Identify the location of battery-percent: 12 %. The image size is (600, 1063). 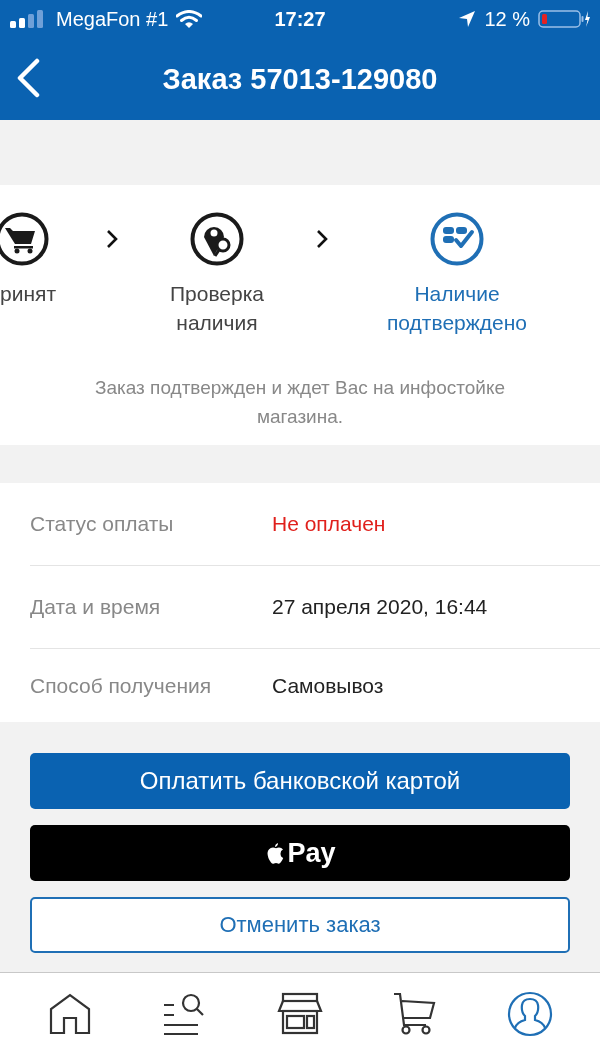
(507, 19).